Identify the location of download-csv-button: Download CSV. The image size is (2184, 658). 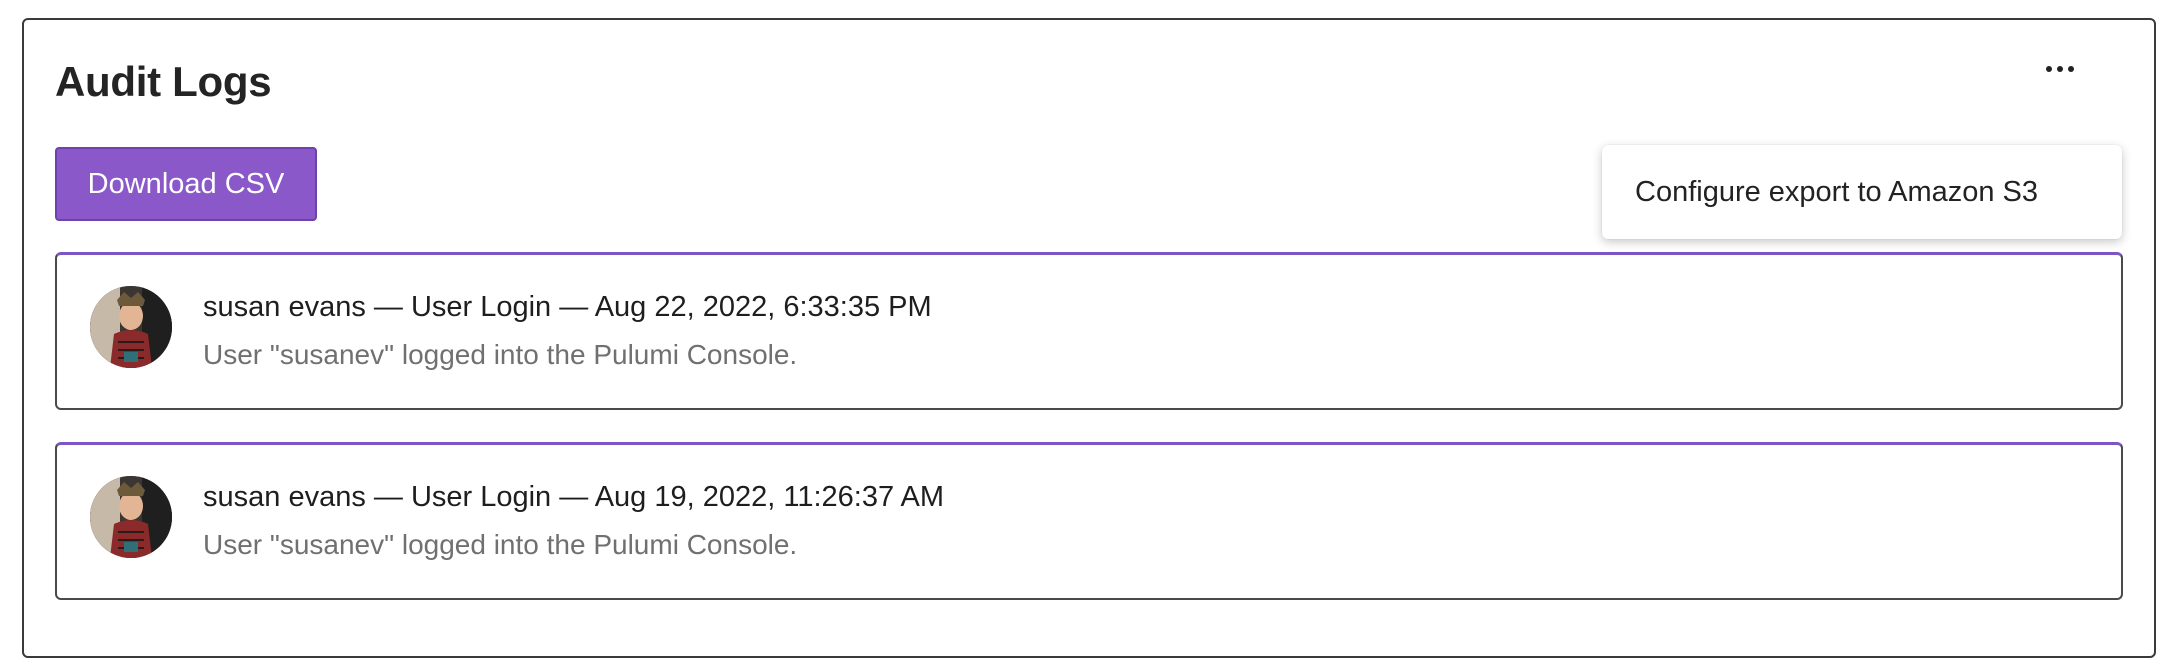
(186, 184).